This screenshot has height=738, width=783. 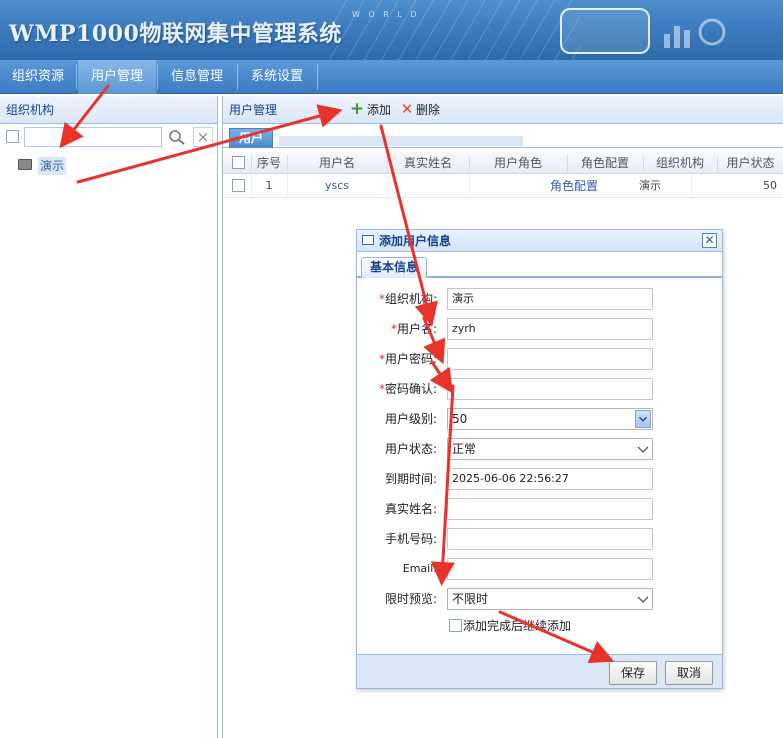 I want to click on delete-icon: ✕, so click(x=407, y=109).